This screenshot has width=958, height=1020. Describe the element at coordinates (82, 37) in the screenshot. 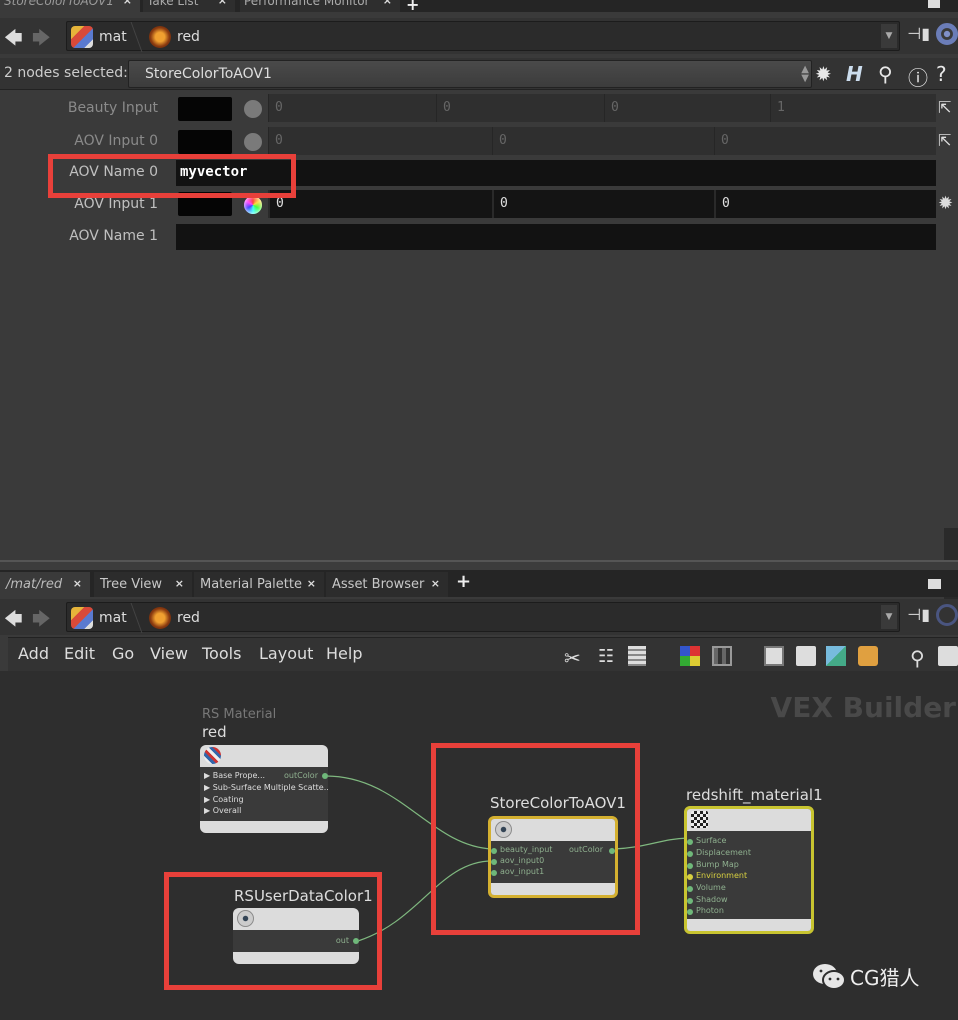

I see `mat-context-icon` at that location.